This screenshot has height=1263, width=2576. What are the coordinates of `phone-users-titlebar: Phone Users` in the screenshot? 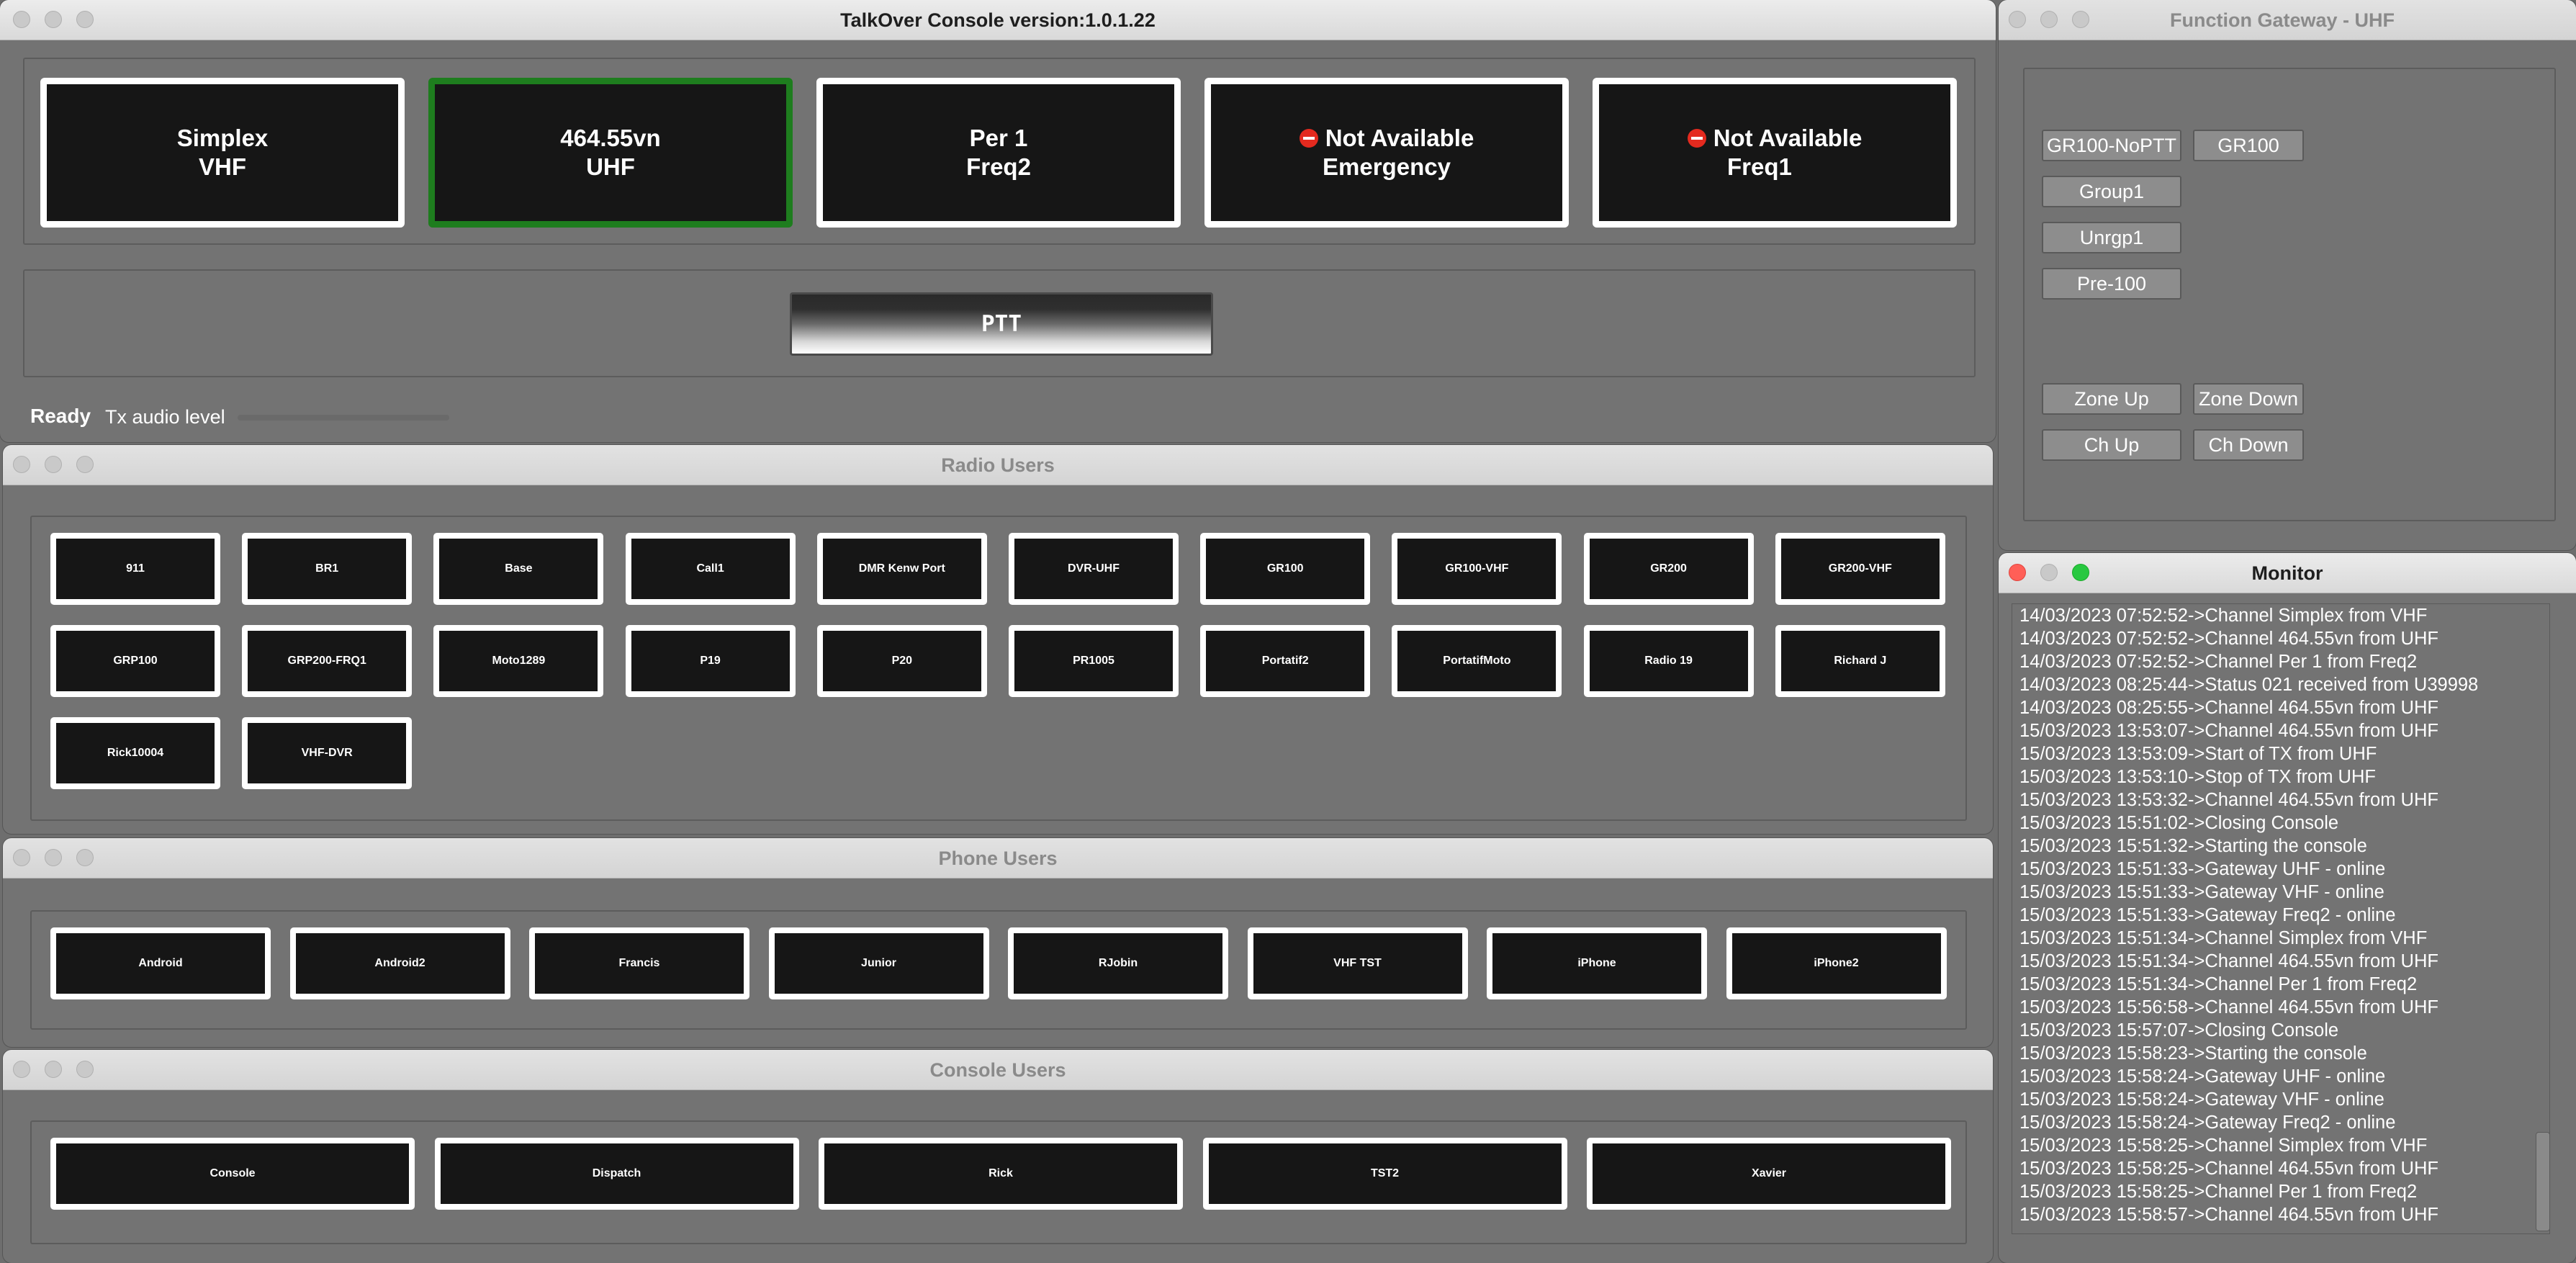 It's located at (998, 858).